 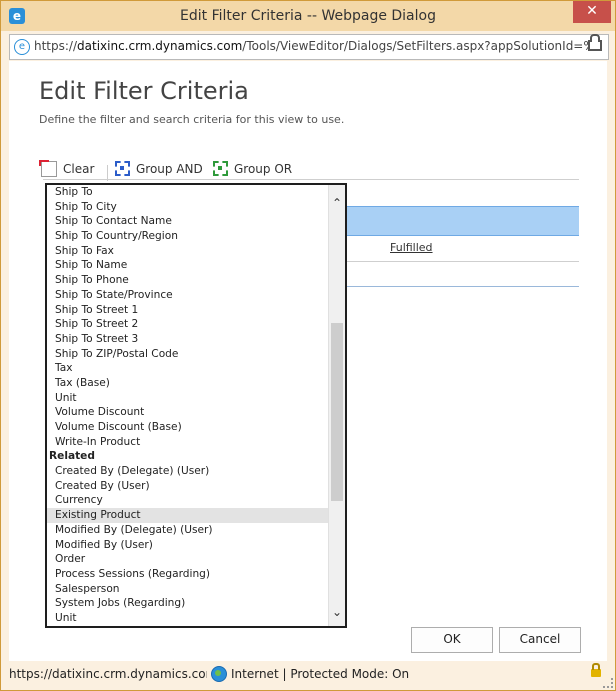 What do you see at coordinates (411, 247) in the screenshot?
I see `filter-value-link: Fulfilled` at bounding box center [411, 247].